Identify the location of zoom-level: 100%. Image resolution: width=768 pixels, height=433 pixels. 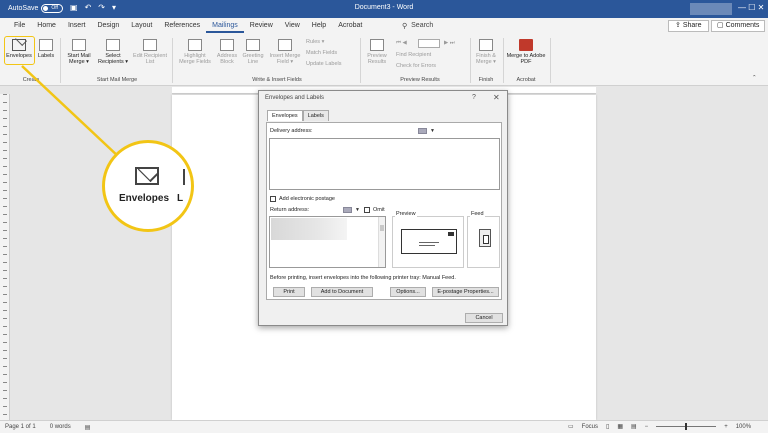
(743, 427).